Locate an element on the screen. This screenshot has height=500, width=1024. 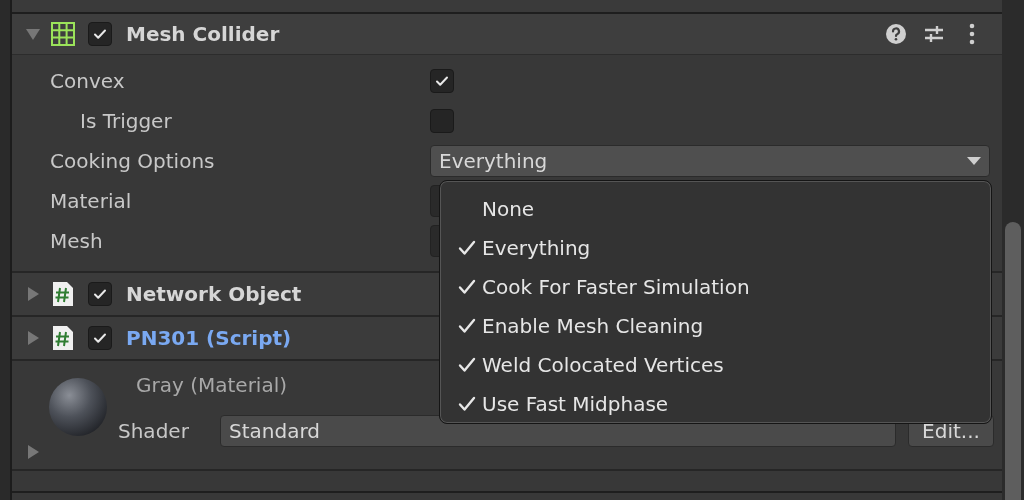
property-label: Is Trigger is located at coordinates (126, 121).